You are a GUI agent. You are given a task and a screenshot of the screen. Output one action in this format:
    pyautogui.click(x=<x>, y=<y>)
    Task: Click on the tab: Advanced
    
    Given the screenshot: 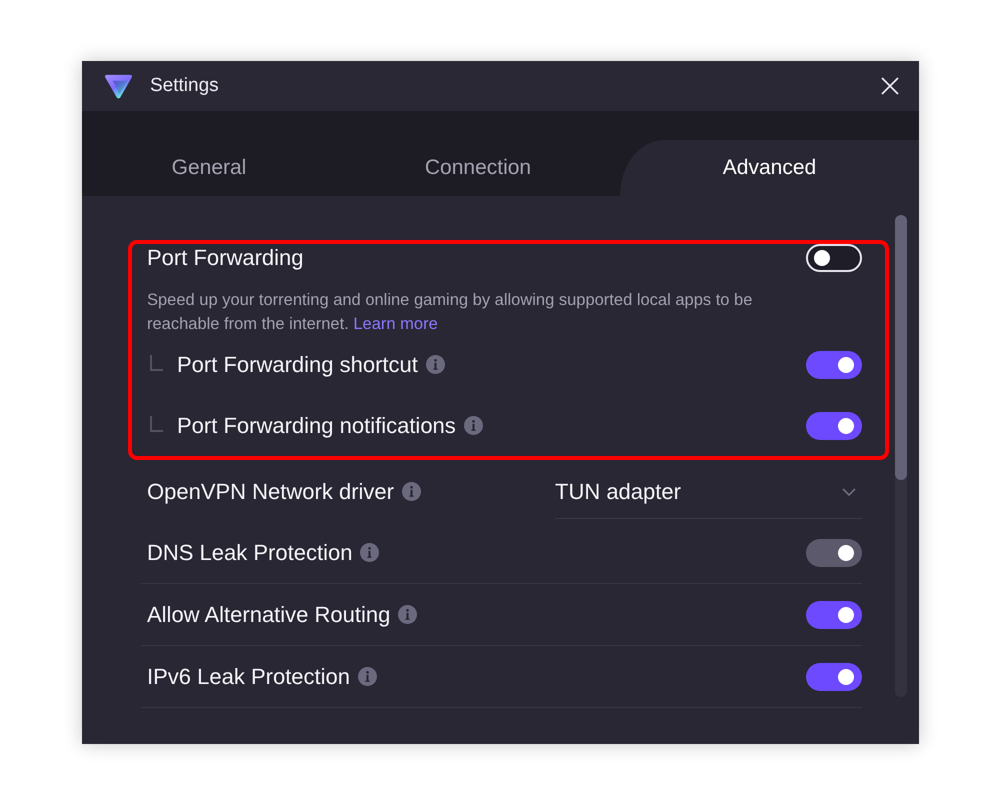 What is the action you would take?
    pyautogui.click(x=769, y=168)
    